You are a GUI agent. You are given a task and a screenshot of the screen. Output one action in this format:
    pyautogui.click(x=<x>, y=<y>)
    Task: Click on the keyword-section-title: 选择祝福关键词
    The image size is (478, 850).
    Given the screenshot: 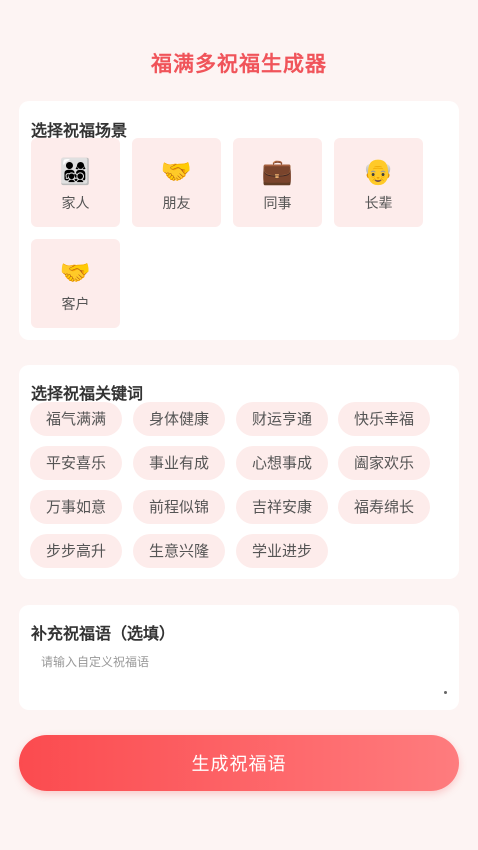 What is the action you would take?
    pyautogui.click(x=87, y=393)
    